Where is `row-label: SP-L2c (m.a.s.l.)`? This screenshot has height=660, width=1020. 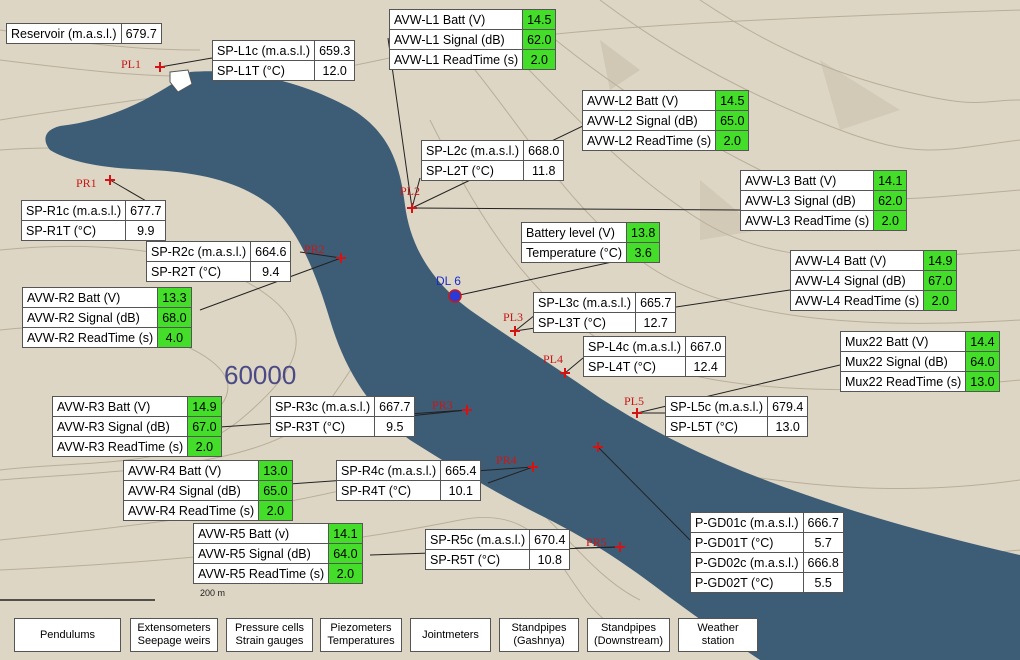
row-label: SP-L2c (m.a.s.l.) is located at coordinates (472, 150).